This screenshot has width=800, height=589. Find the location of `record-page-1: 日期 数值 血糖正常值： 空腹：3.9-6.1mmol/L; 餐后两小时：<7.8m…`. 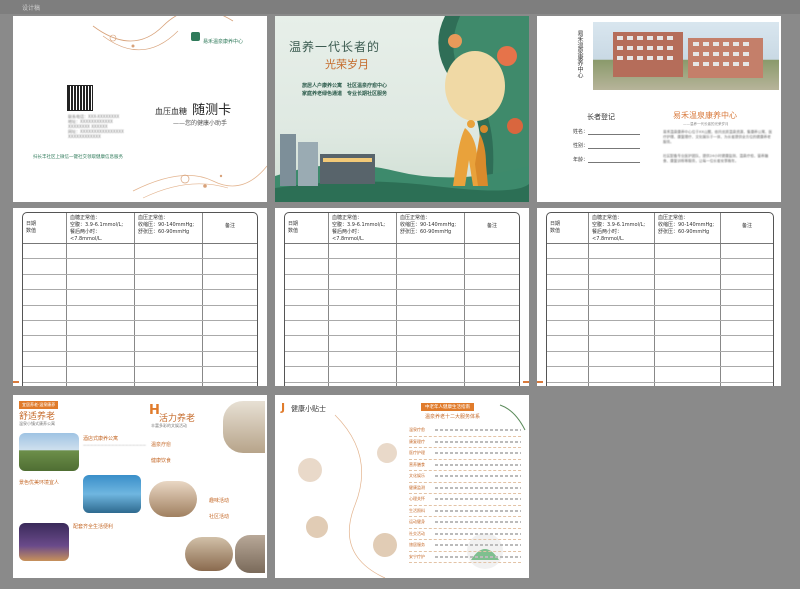

record-page-1: 日期 数值 血糖正常值： 空腹：3.9-6.1mmol/L; 餐后两小时：<7.8m… is located at coordinates (140, 297).